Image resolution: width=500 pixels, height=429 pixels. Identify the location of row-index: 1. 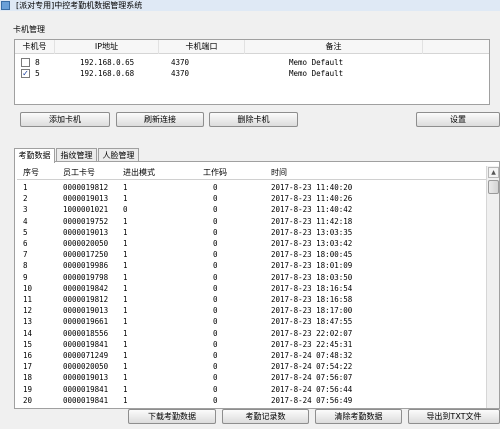
(25, 187).